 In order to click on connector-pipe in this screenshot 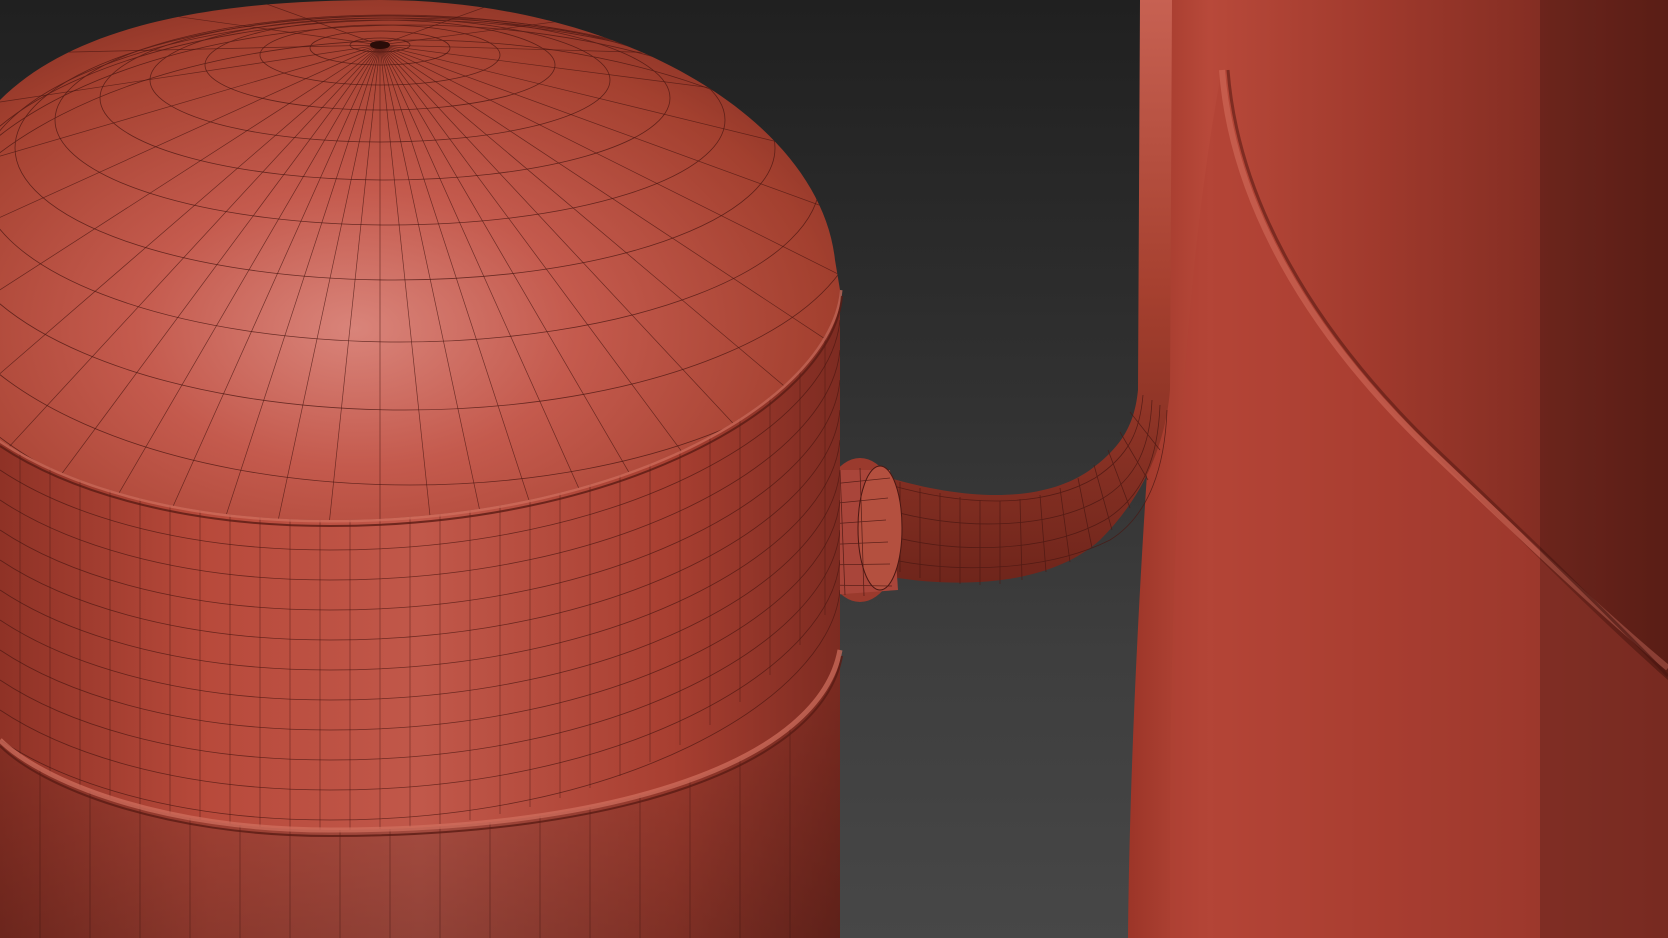, I will do `click(1026, 292)`.